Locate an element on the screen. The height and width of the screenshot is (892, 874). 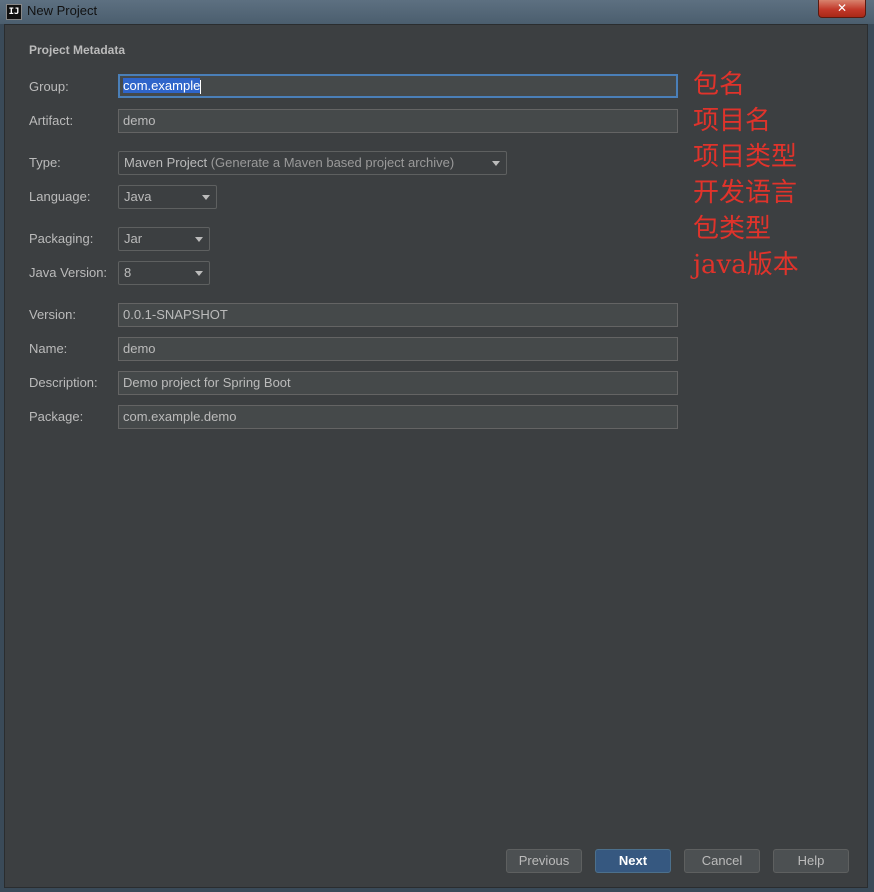
type-value: Maven Project is located at coordinates (166, 162).